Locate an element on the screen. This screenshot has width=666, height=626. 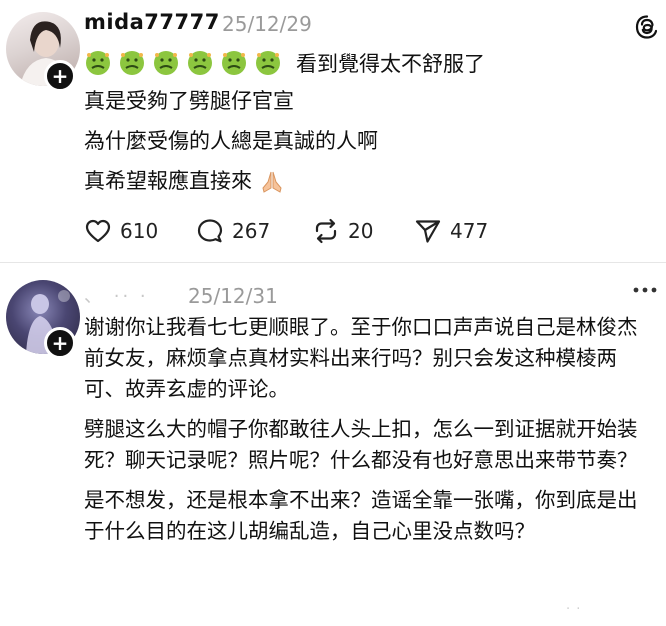
post-text: 真希望報應直接來 is located at coordinates (168, 181).